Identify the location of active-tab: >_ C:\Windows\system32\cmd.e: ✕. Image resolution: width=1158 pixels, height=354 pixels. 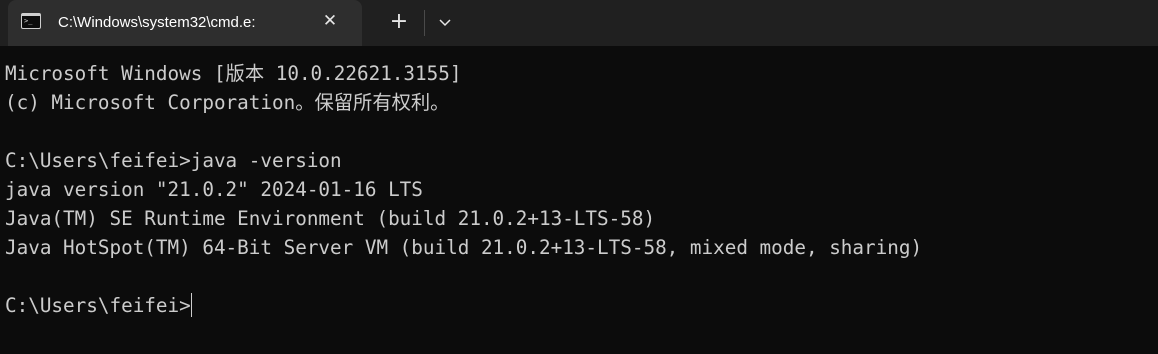
(185, 23).